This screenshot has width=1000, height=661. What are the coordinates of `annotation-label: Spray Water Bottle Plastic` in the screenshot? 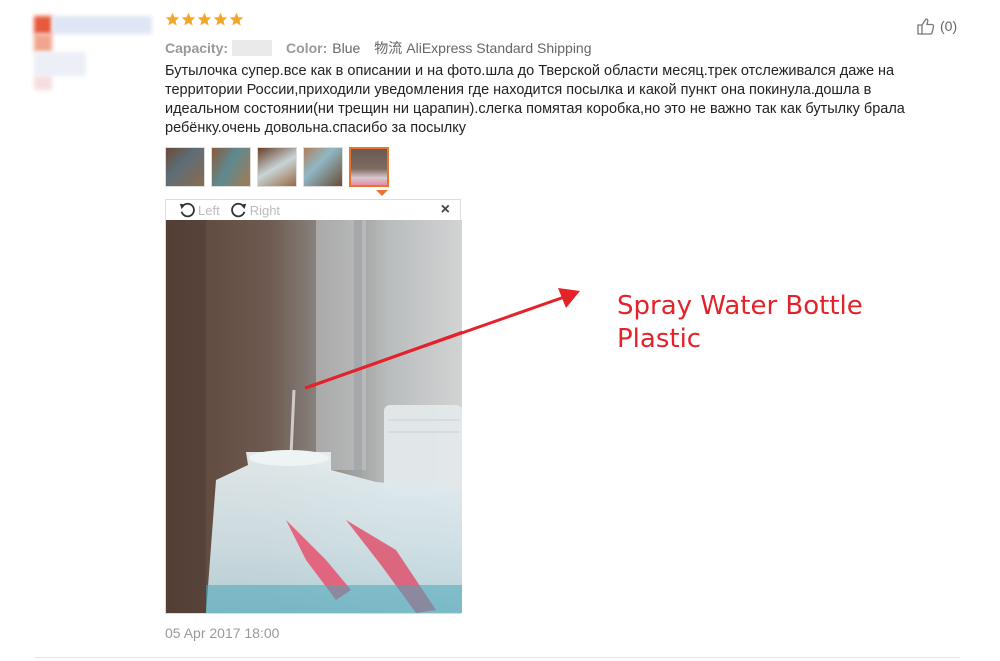 It's located at (740, 323).